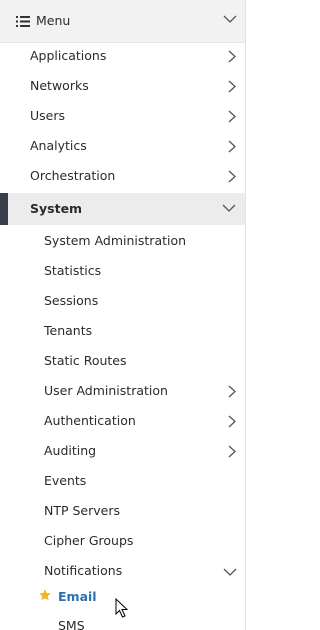 Image resolution: width=320 pixels, height=630 pixels. I want to click on subnav-item-label: Cipher Groups, so click(89, 540).